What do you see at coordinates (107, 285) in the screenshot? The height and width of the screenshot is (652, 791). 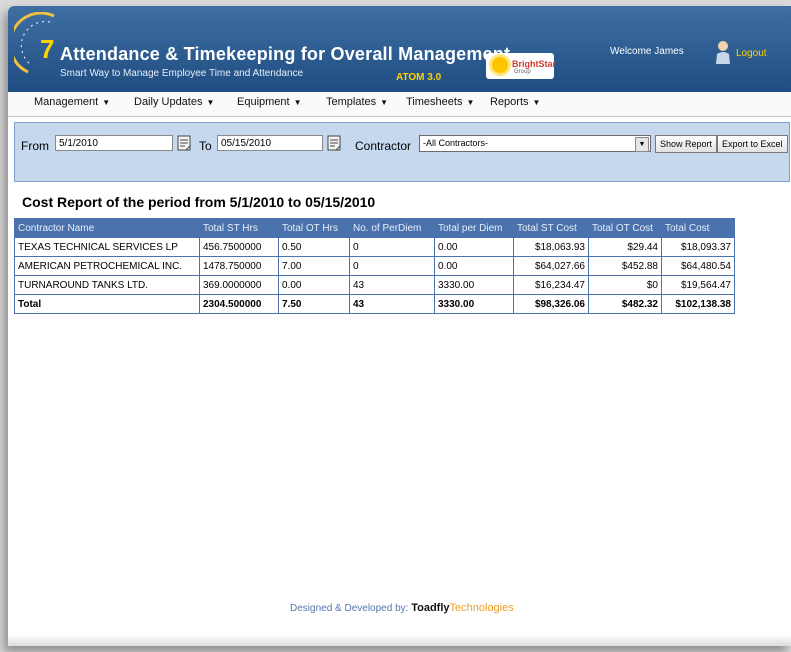 I see `cell-contractor-name: TURNAROUND TANKS LTD.` at bounding box center [107, 285].